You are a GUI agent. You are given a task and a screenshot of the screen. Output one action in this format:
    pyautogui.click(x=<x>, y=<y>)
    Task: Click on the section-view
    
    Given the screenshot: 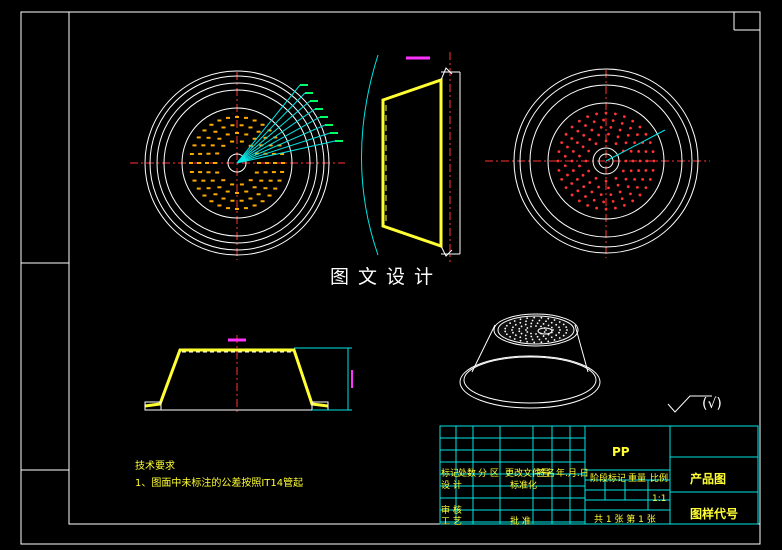 What is the action you would take?
    pyautogui.click(x=411, y=157)
    